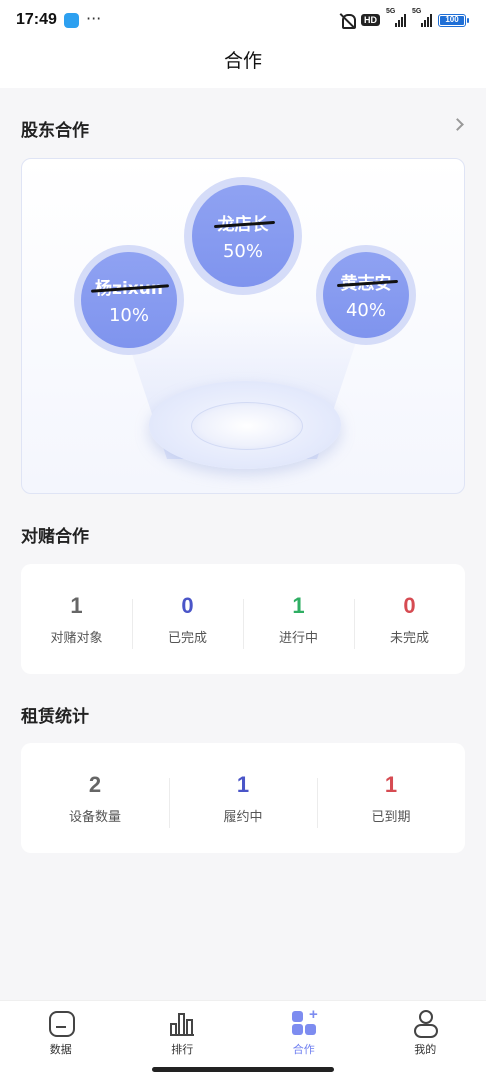 The height and width of the screenshot is (1080, 486). Describe the element at coordinates (36, 19) in the screenshot. I see `status-time: 17:49` at that location.